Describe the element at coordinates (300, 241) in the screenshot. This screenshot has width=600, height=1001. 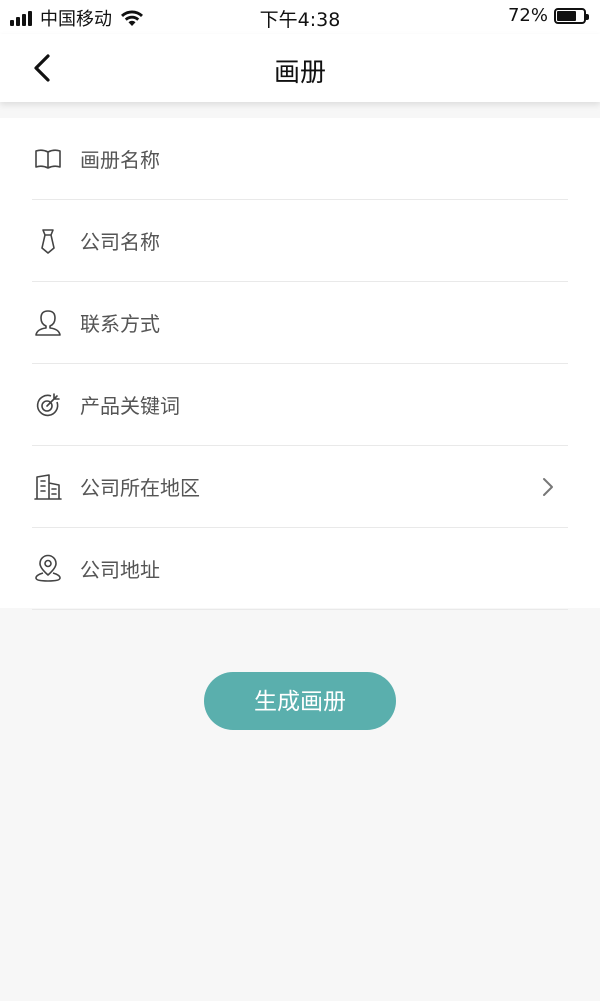
I see `row-company-name: 公司名称` at that location.